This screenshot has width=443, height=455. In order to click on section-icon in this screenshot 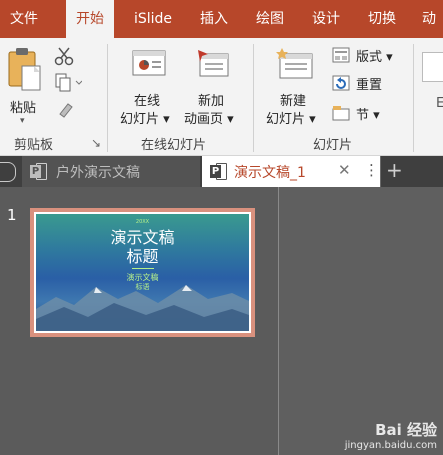, I will do `click(341, 113)`.